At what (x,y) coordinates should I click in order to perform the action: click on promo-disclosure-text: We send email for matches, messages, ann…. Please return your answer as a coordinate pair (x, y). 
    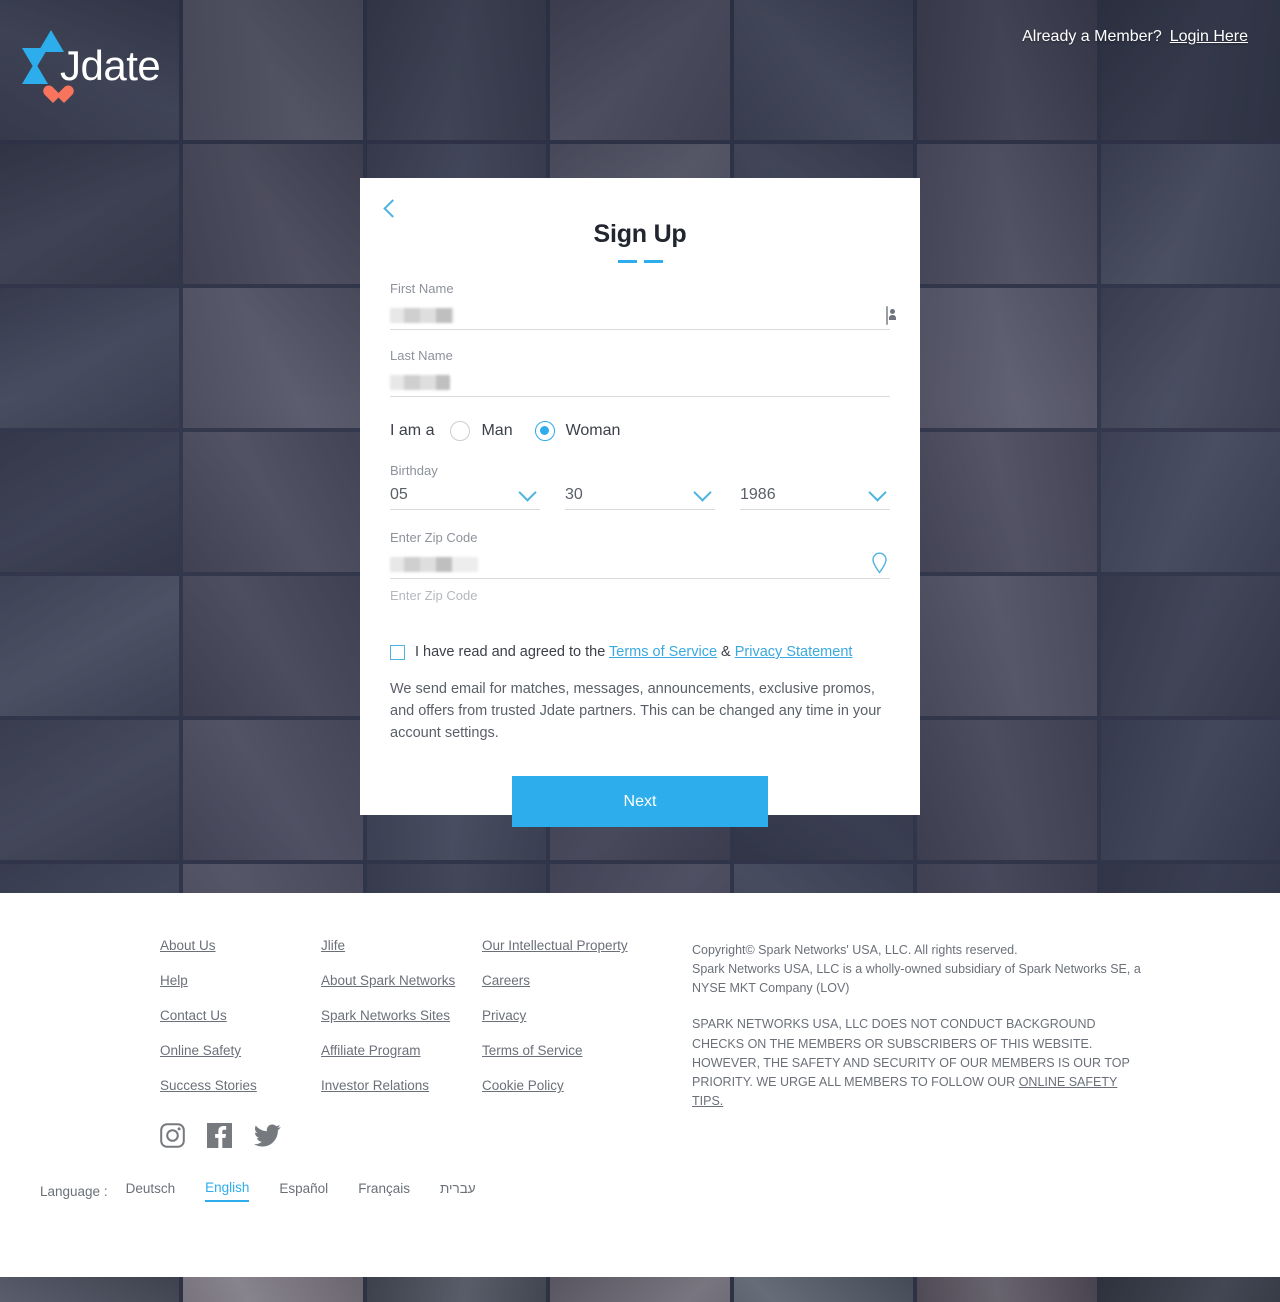
    Looking at the image, I should click on (636, 711).